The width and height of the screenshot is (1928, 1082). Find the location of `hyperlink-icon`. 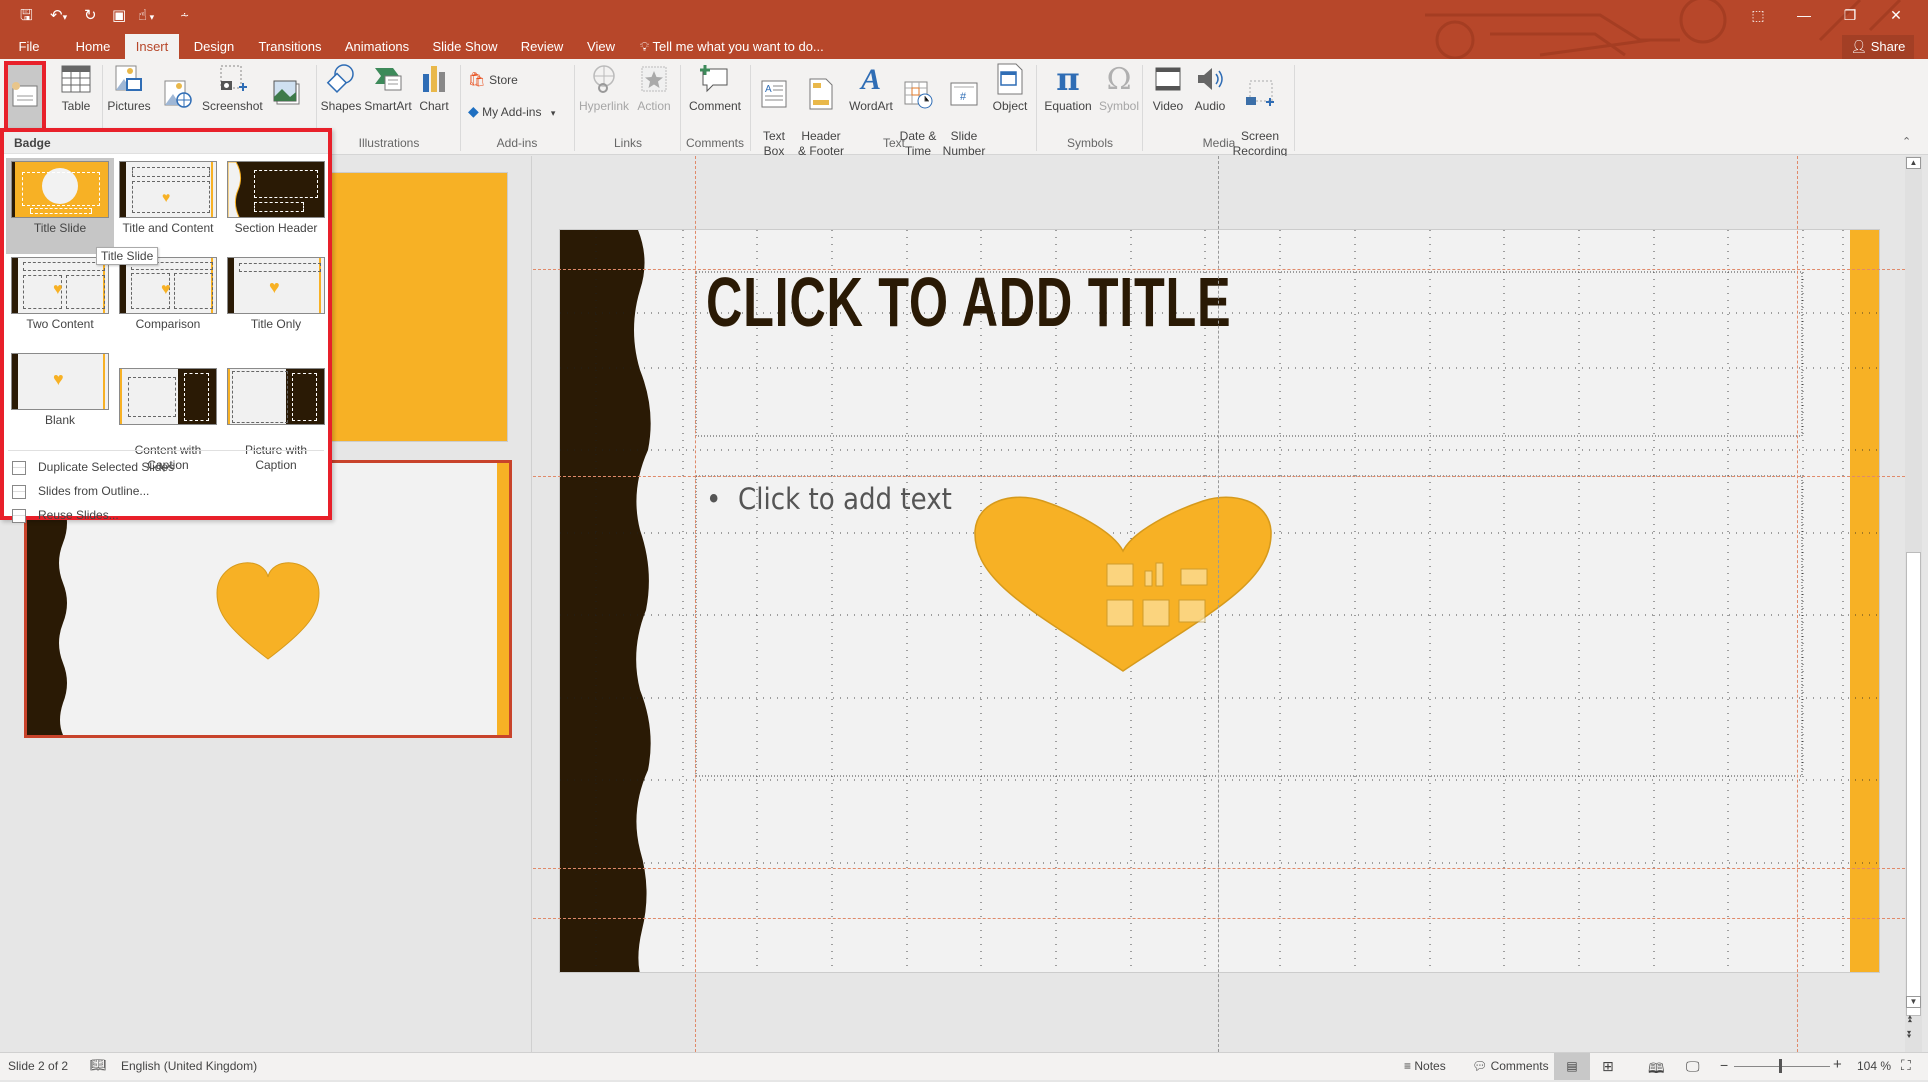

hyperlink-icon is located at coordinates (604, 79).